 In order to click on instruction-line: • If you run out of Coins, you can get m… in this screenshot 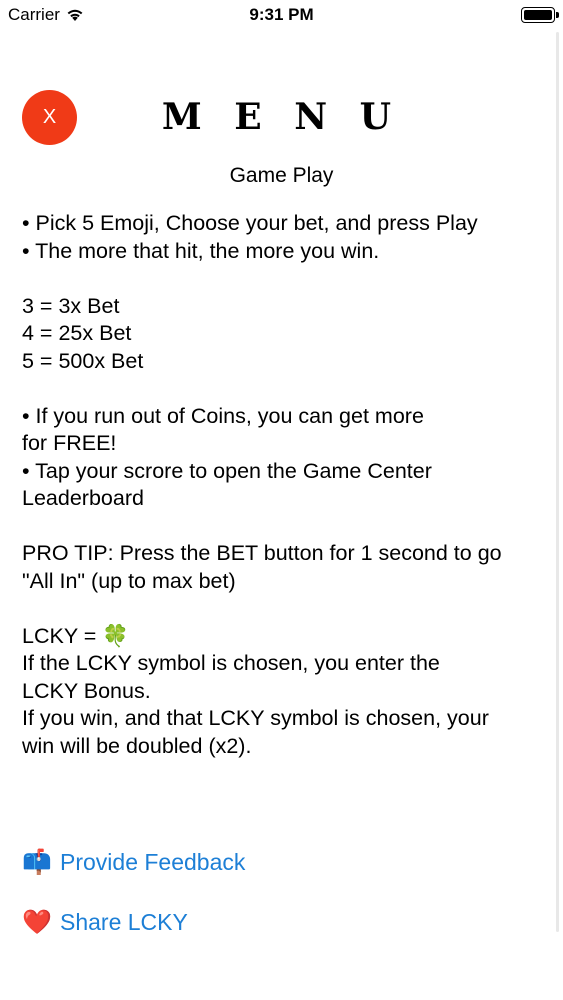, I will do `click(223, 415)`.